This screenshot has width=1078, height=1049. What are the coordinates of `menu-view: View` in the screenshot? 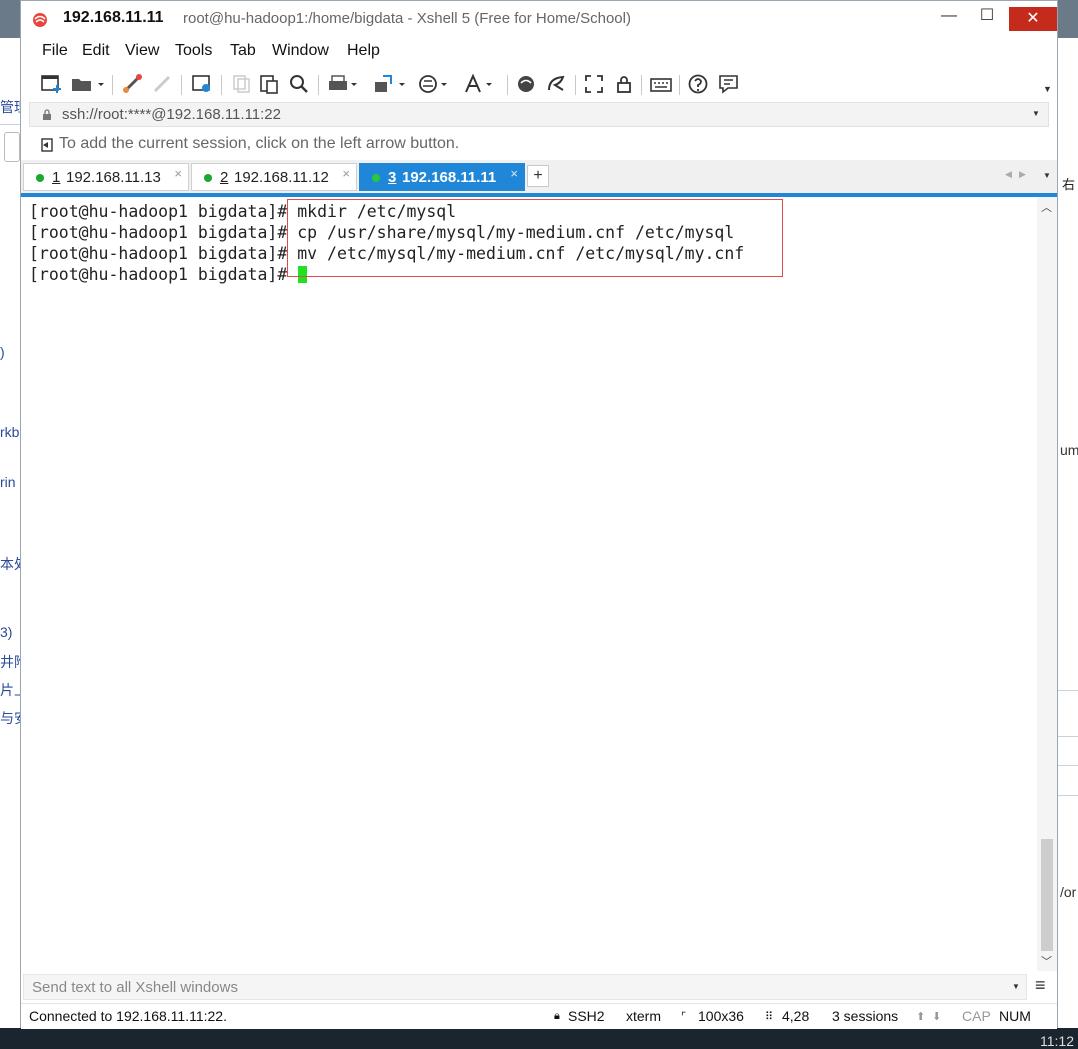 It's located at (142, 51).